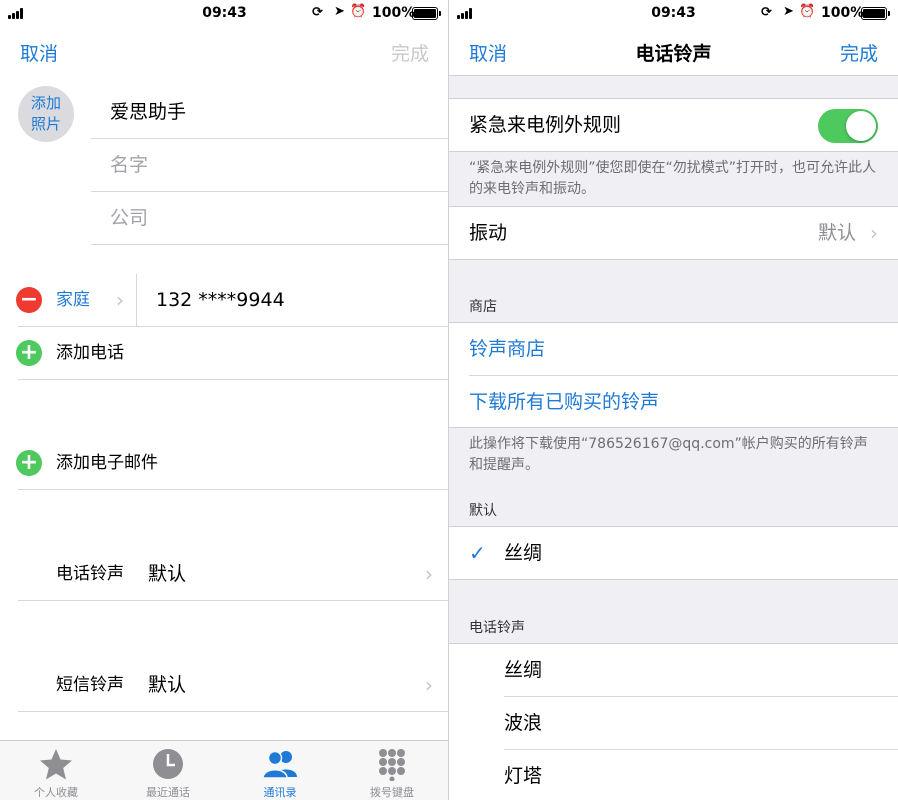 The width and height of the screenshot is (898, 800). What do you see at coordinates (477, 553) in the screenshot?
I see `checkmark-icon: ✓` at bounding box center [477, 553].